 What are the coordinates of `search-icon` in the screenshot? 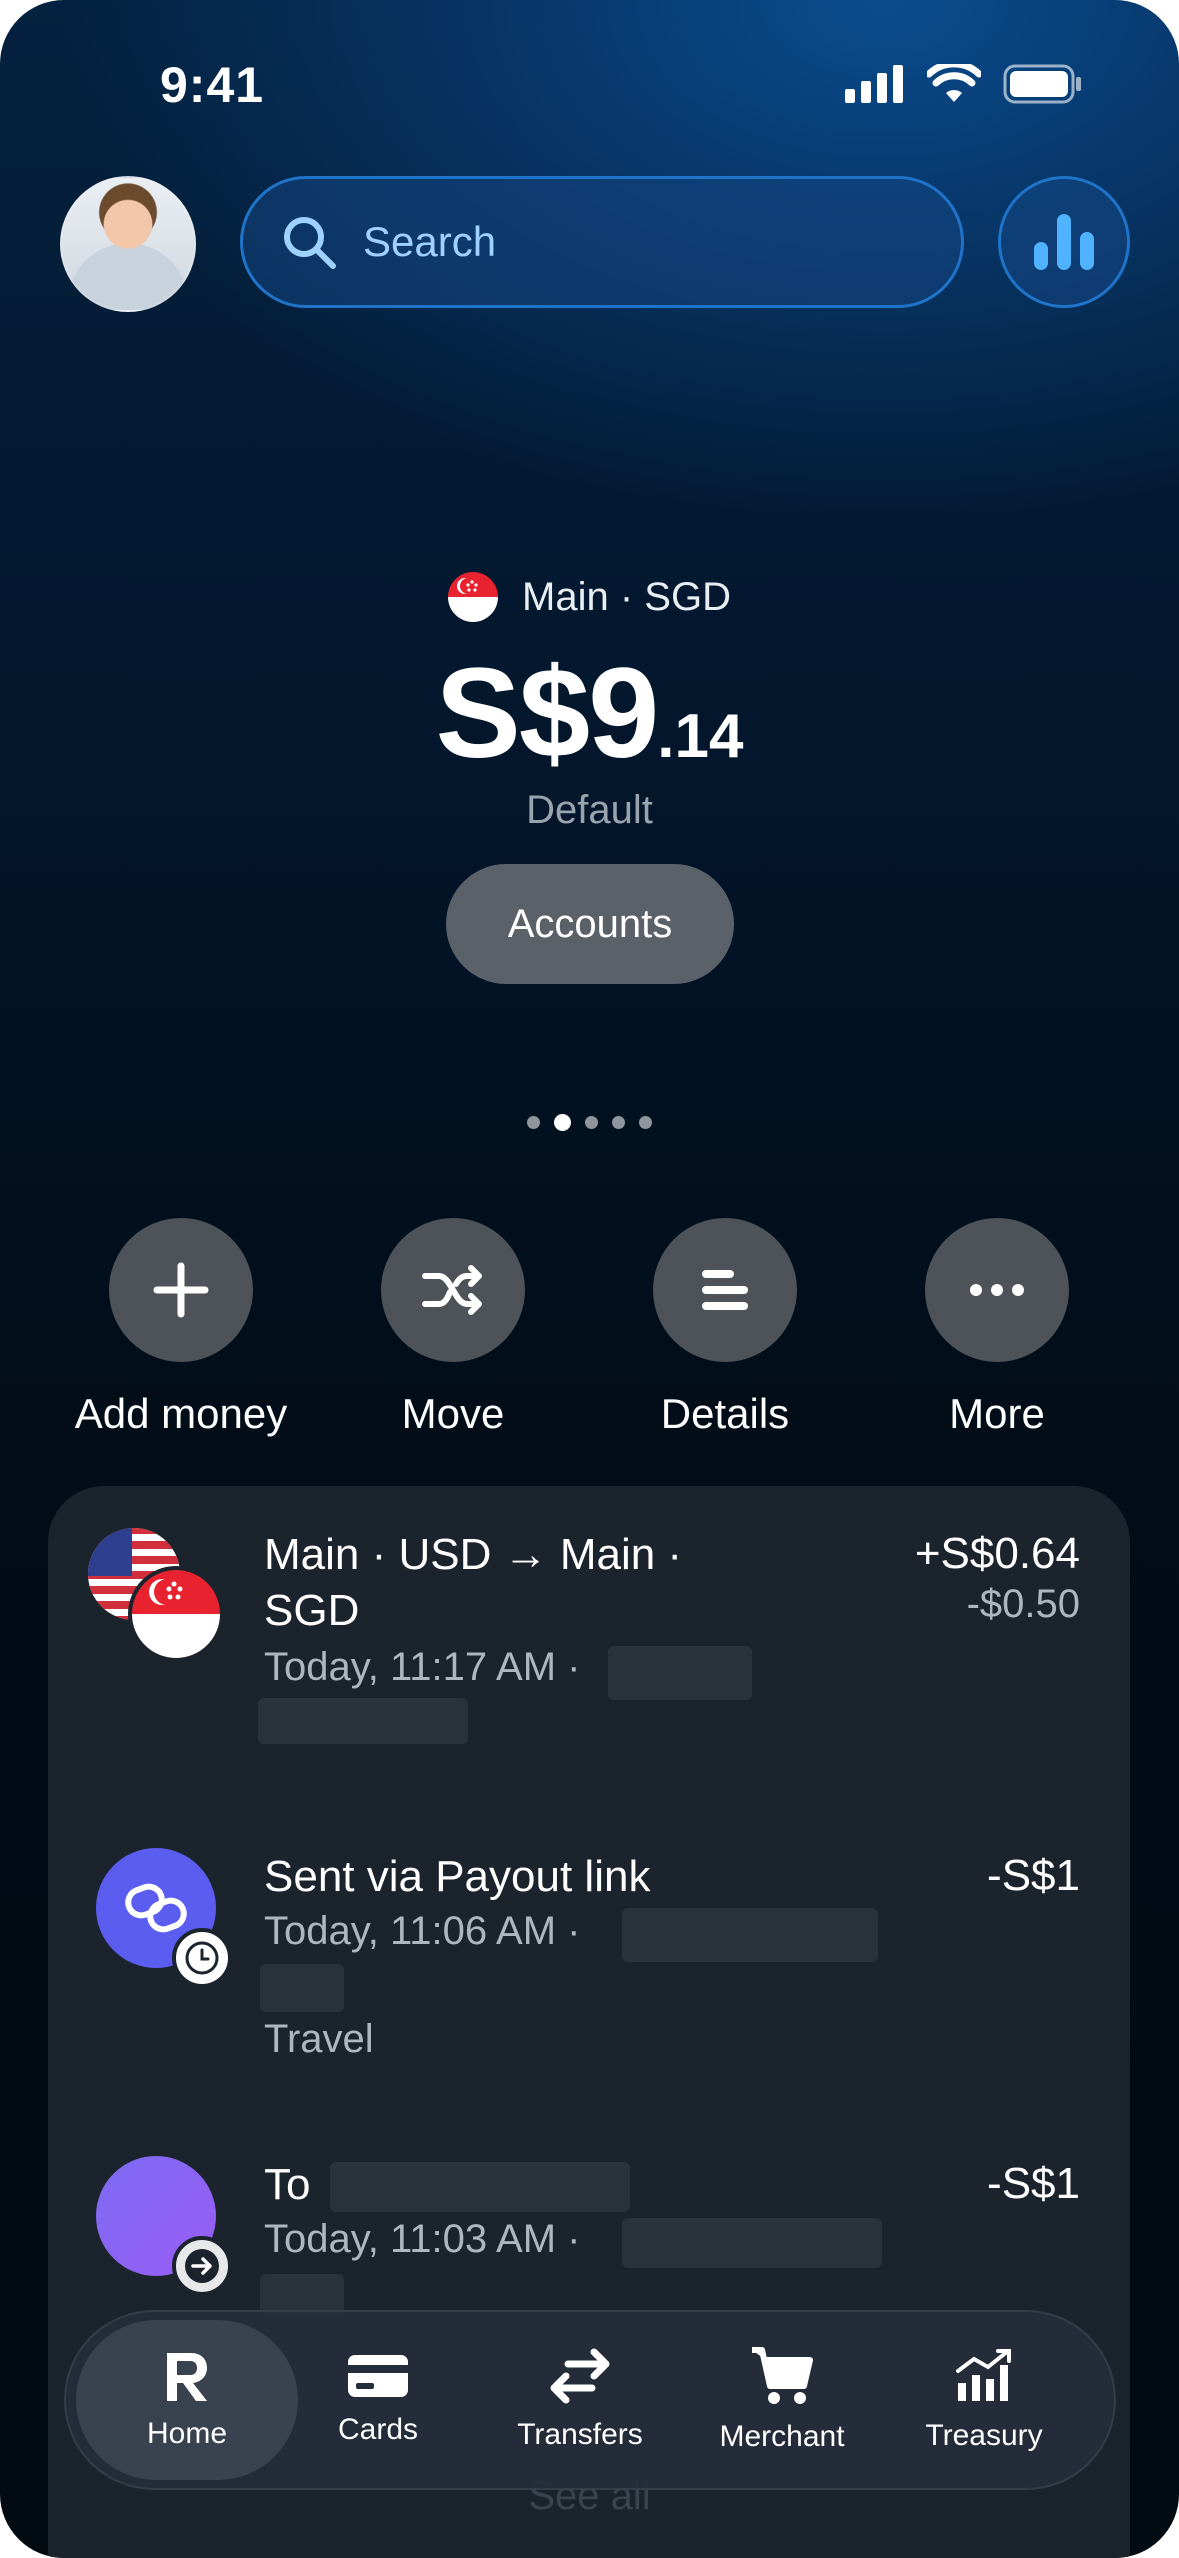 It's located at (310, 243).